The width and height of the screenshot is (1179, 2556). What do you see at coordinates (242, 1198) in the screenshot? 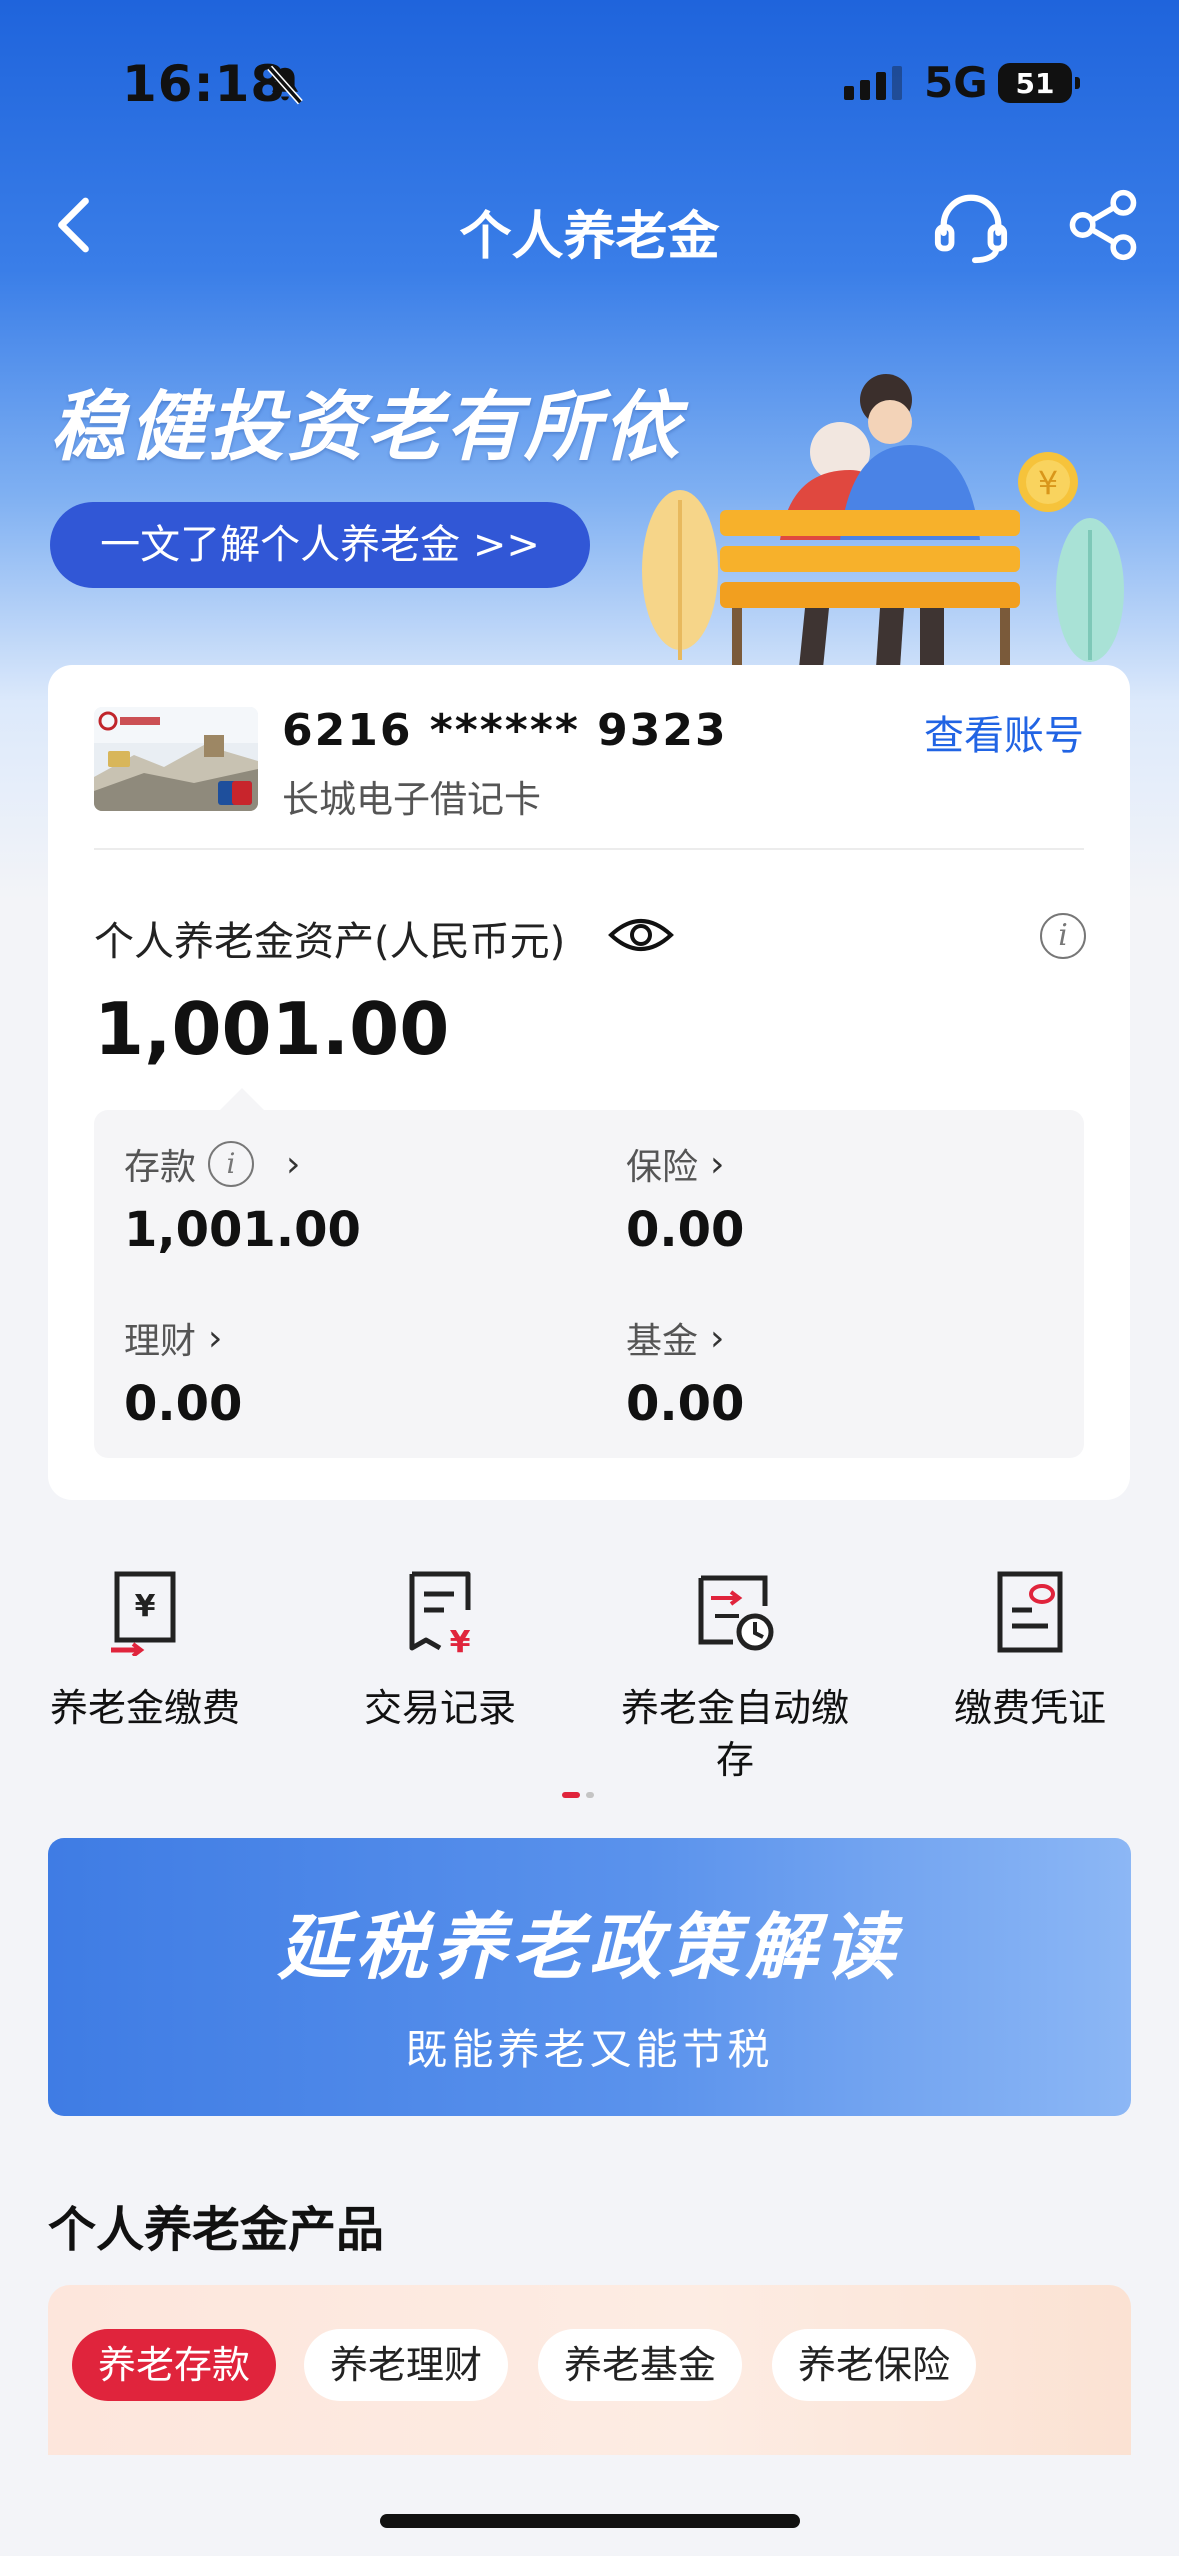
I see `deposit-item: 存款 i › 1,001.00` at bounding box center [242, 1198].